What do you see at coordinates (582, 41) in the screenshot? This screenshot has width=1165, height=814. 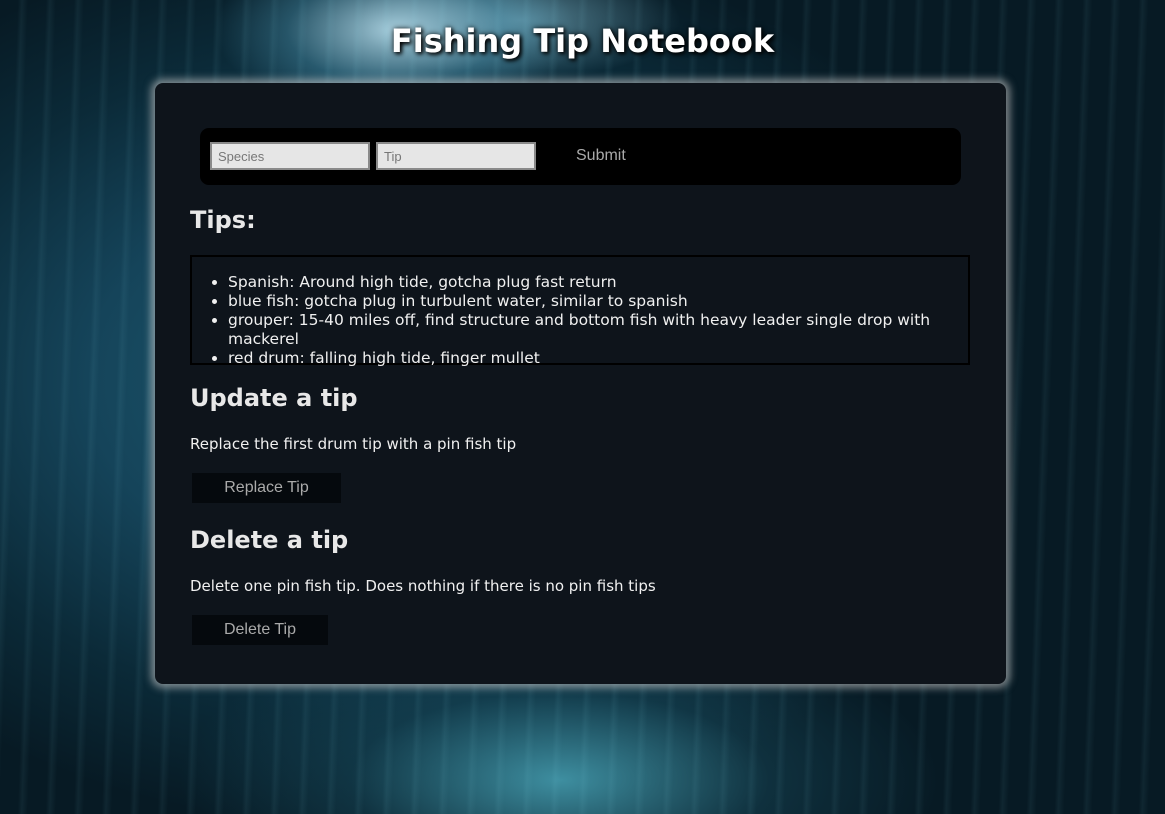 I see `page-title: Fishing Tip Notebook` at bounding box center [582, 41].